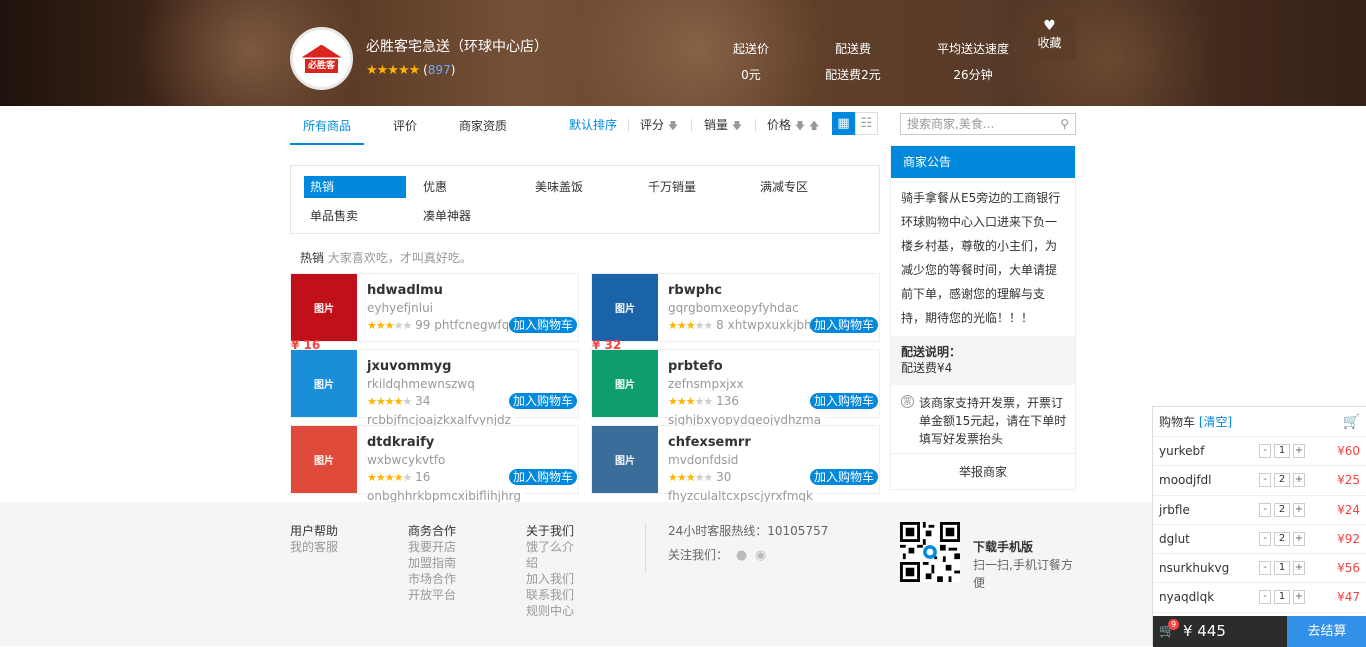 Image resolution: width=1366 pixels, height=647 pixels. What do you see at coordinates (1049, 36) in the screenshot?
I see `favorite-button: ♥ 收藏` at bounding box center [1049, 36].